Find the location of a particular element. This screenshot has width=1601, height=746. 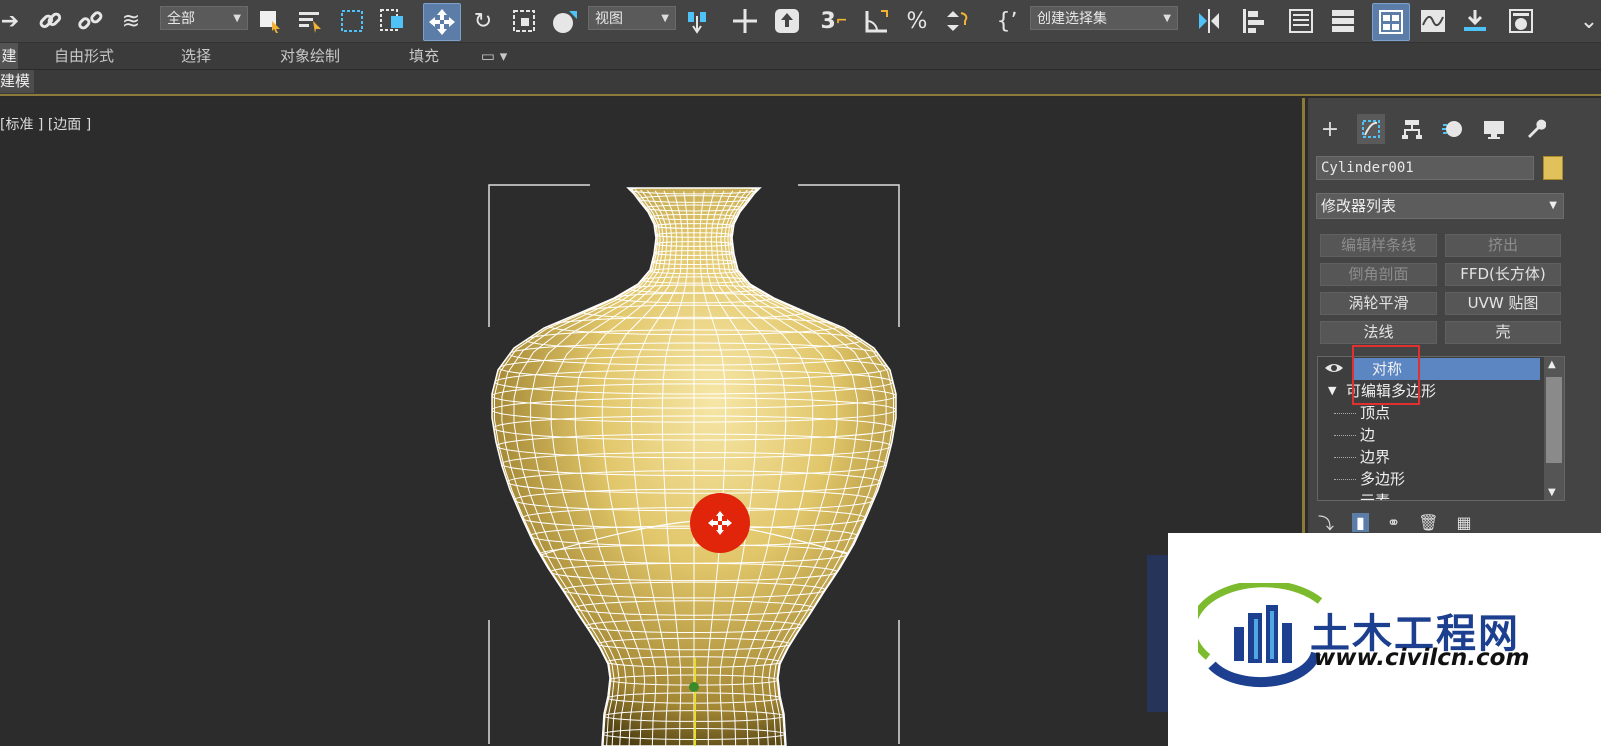

curve-editor-icon is located at coordinates (1433, 21).